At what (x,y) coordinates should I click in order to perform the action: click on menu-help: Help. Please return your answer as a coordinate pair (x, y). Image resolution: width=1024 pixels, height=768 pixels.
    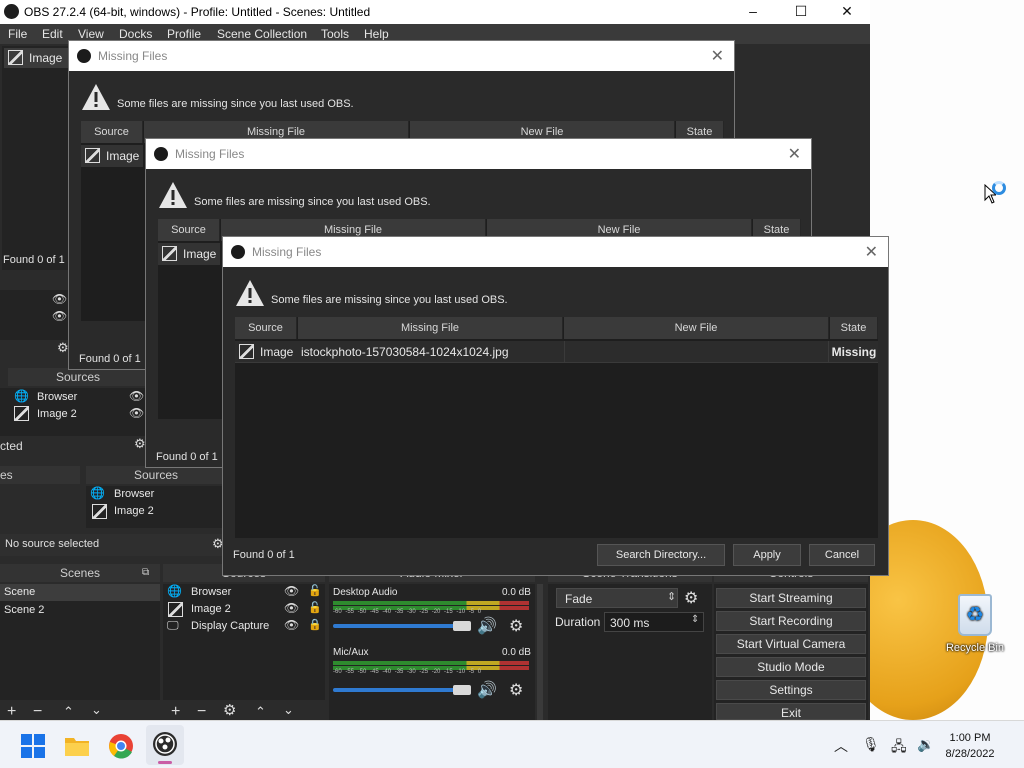
    Looking at the image, I should click on (376, 34).